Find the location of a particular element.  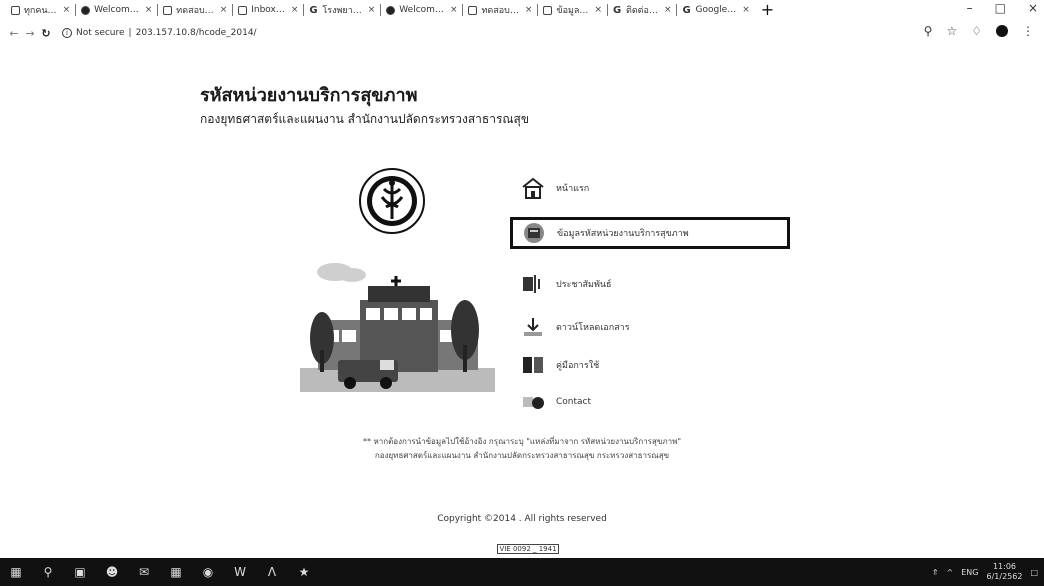

menu-dots-icon: ⋮ is located at coordinates (1028, 31).